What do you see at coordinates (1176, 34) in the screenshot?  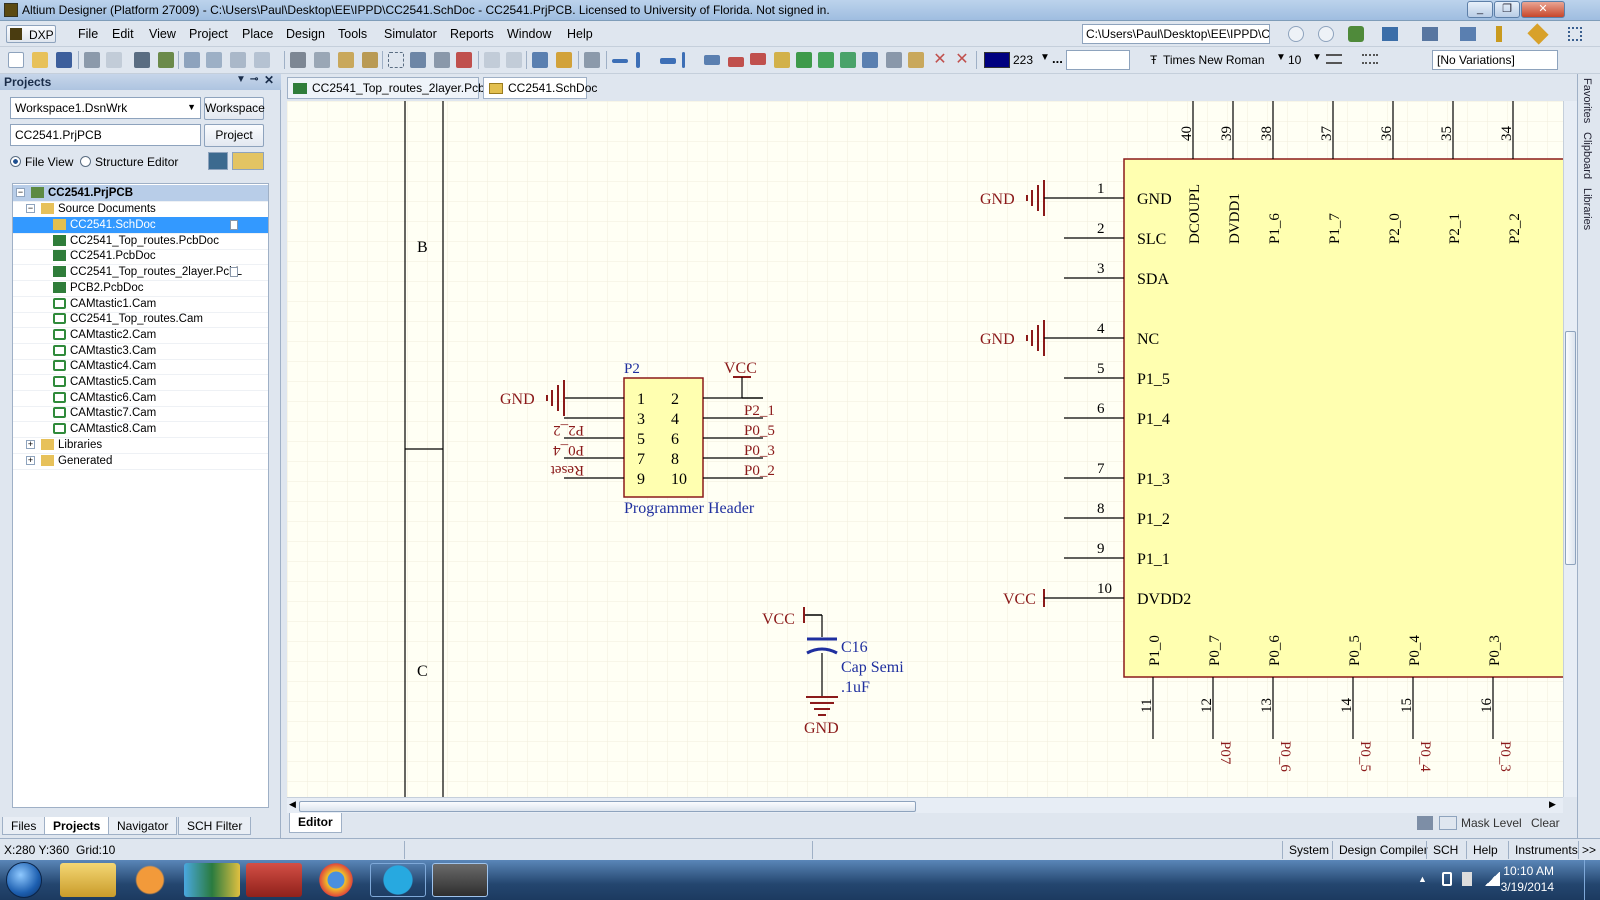 I see `document-path-combo: C:\Users\Paul\Desktop\EE\IPPD\C(` at bounding box center [1176, 34].